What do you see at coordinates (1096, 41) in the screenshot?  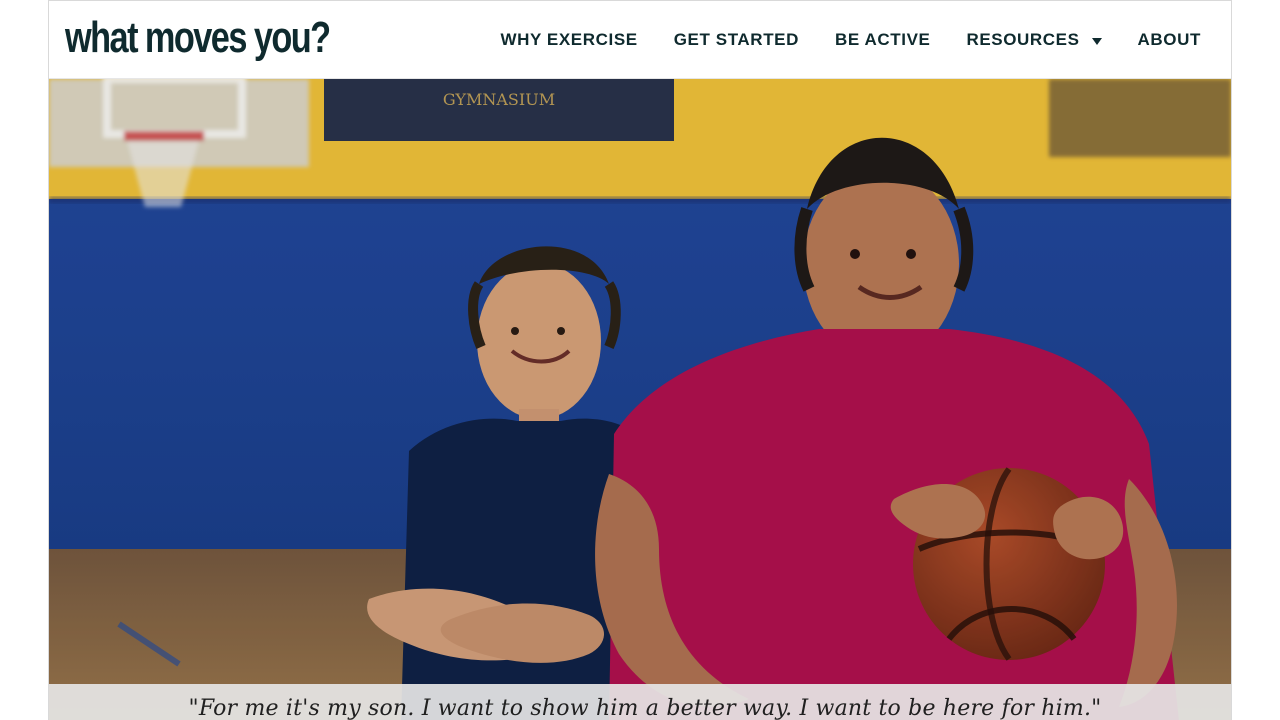 I see `caret-down-icon` at bounding box center [1096, 41].